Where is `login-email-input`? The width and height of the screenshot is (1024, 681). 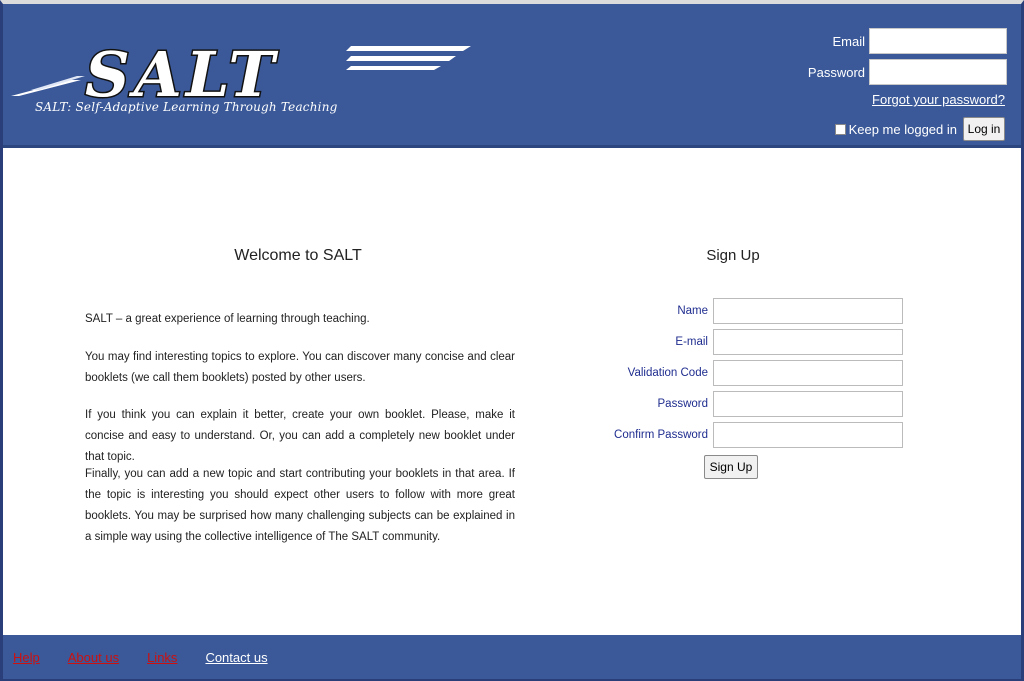 login-email-input is located at coordinates (938, 41).